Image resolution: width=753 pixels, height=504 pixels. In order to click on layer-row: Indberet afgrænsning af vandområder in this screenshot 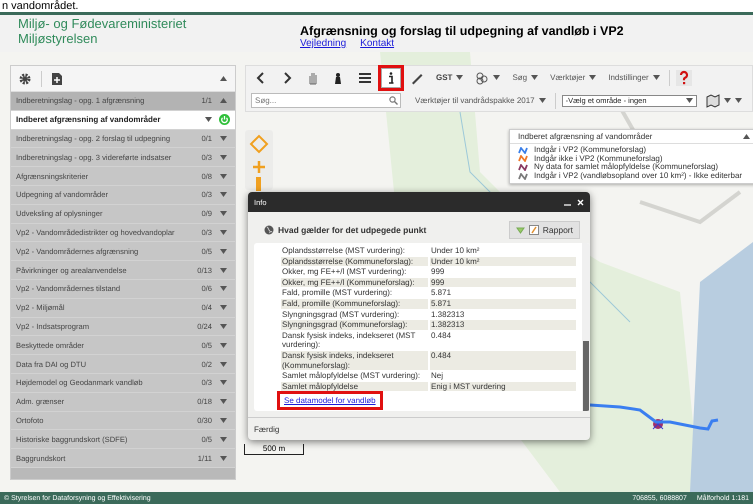, I will do `click(123, 120)`.